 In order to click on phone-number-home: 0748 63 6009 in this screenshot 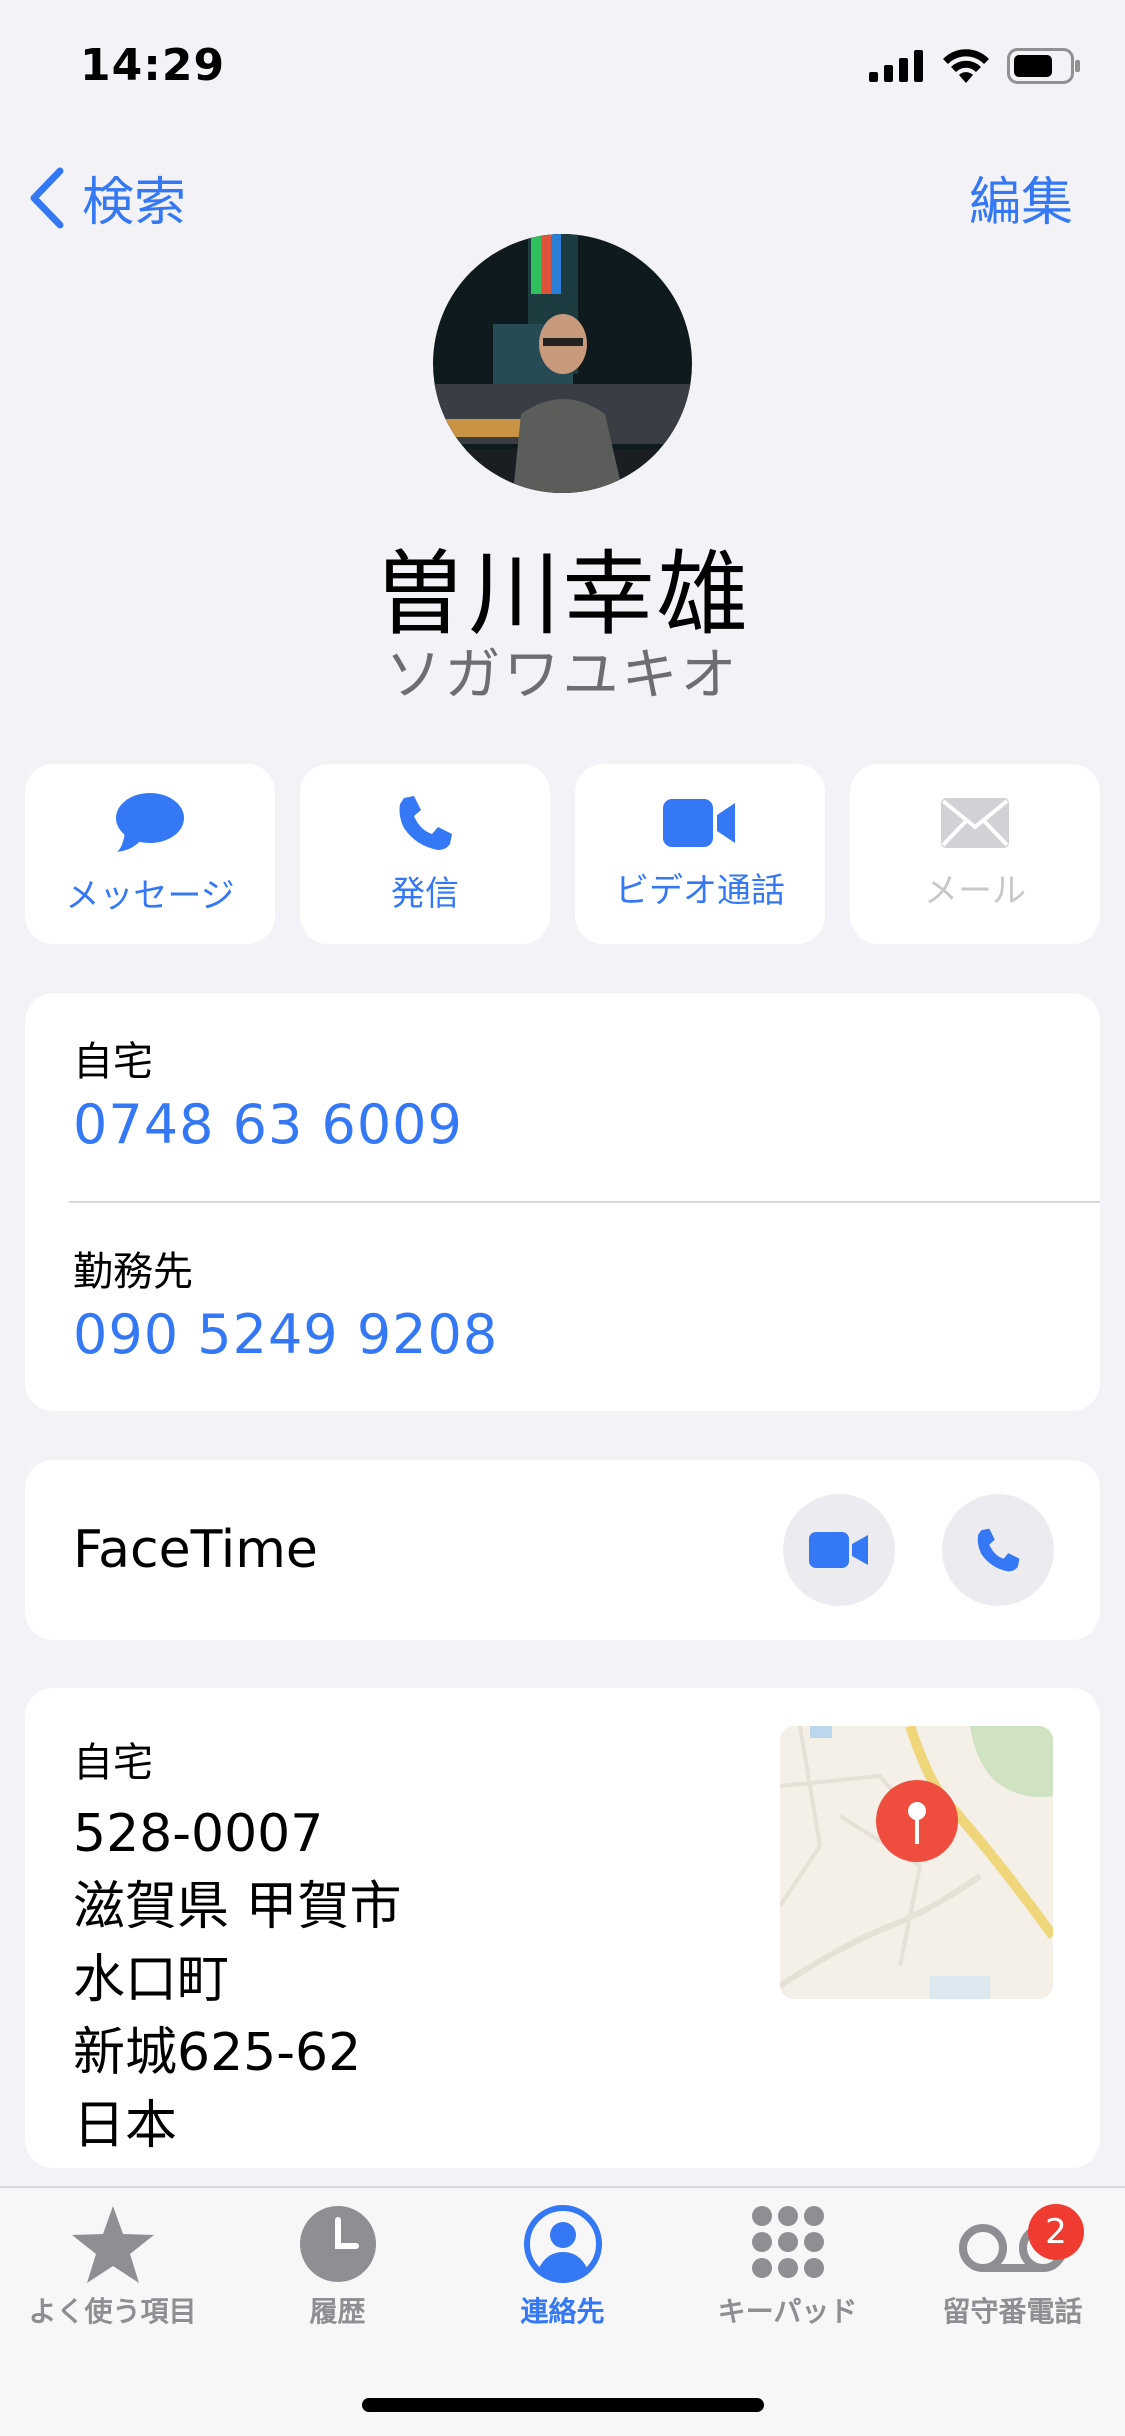, I will do `click(268, 1124)`.